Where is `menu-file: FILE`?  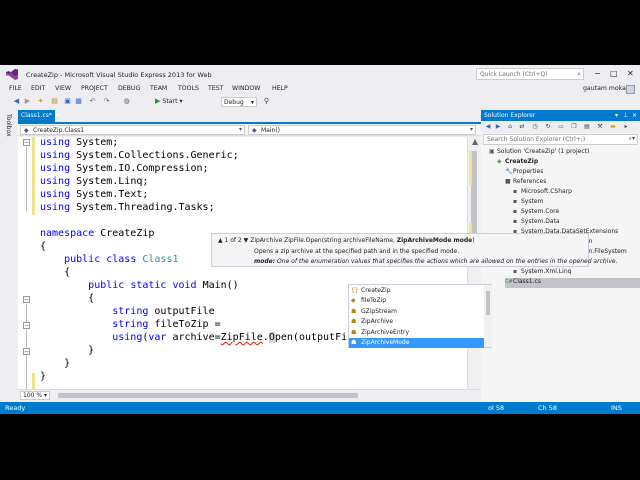
menu-file: FILE is located at coordinates (15, 88).